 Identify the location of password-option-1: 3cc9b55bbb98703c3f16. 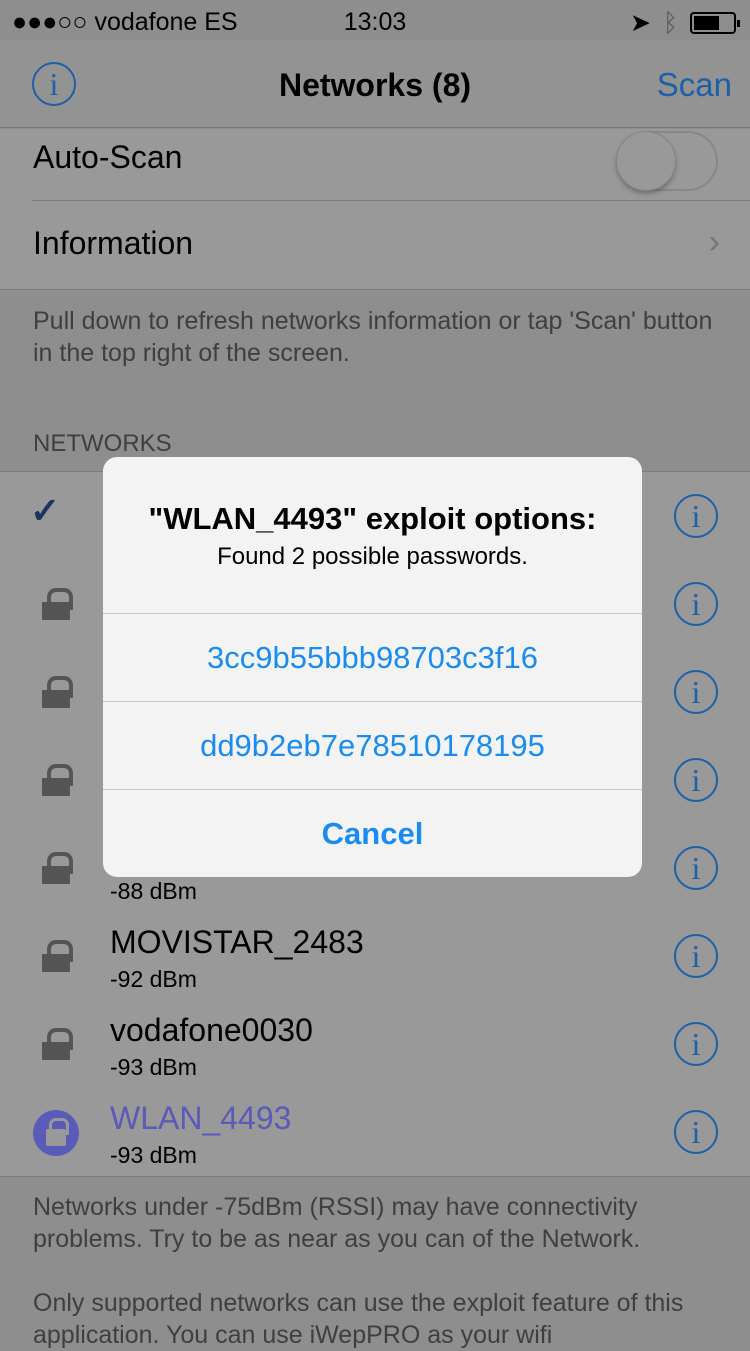
(372, 657).